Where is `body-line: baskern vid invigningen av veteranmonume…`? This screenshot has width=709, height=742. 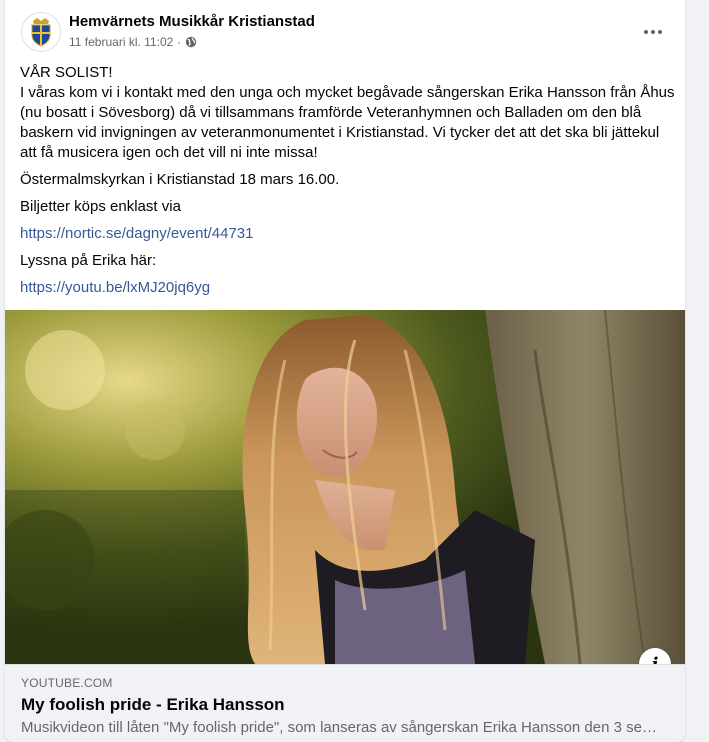 body-line: baskern vid invigningen av veteranmonume… is located at coordinates (340, 132).